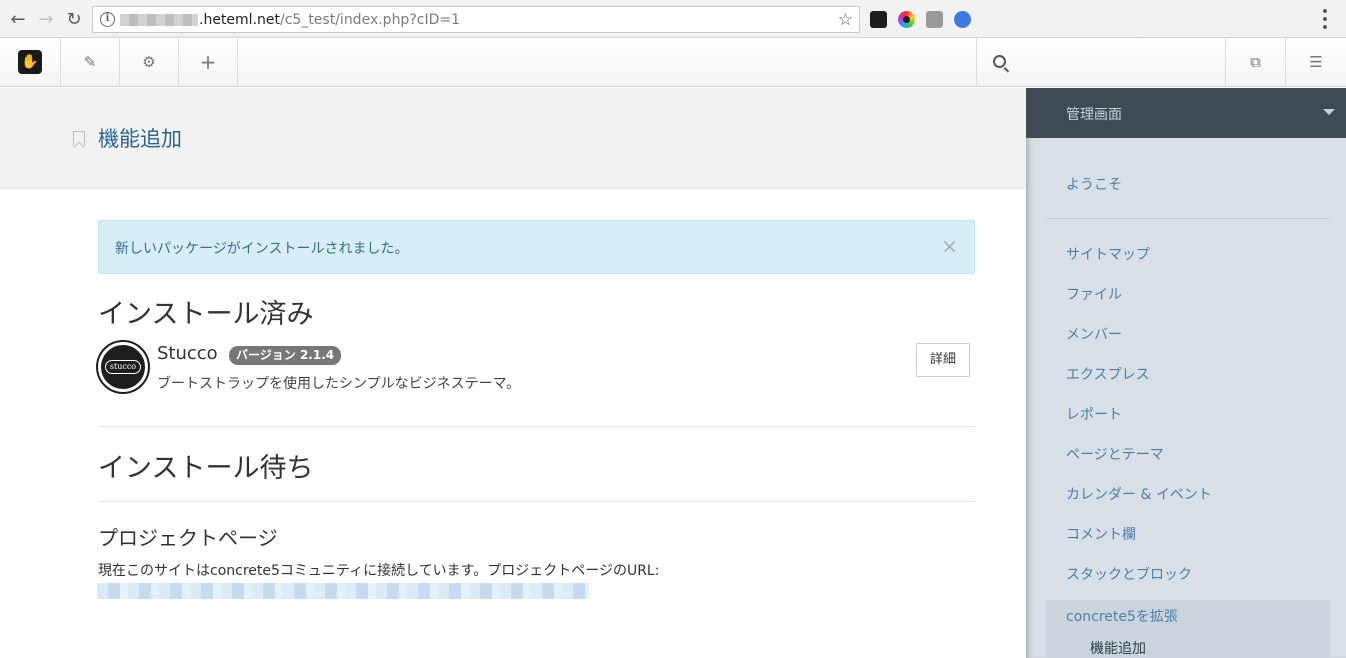 This screenshot has width=1346, height=658. Describe the element at coordinates (1188, 218) in the screenshot. I see `sidebar-divider` at that location.